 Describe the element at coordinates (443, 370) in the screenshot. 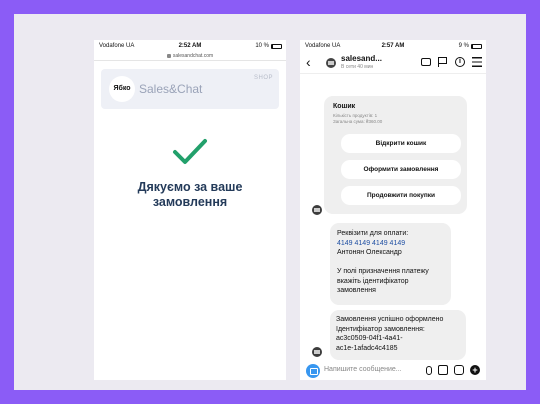

I see `gallery-icon` at that location.